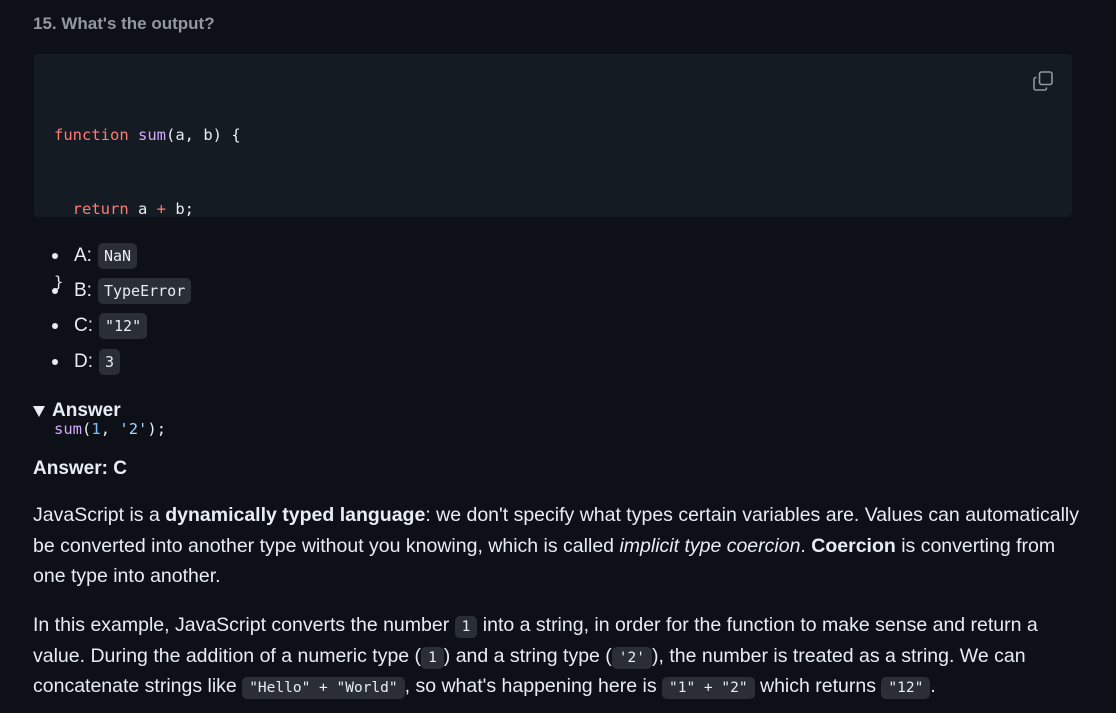 This screenshot has height=713, width=1116. What do you see at coordinates (157, 429) in the screenshot?
I see `code-paren: );` at bounding box center [157, 429].